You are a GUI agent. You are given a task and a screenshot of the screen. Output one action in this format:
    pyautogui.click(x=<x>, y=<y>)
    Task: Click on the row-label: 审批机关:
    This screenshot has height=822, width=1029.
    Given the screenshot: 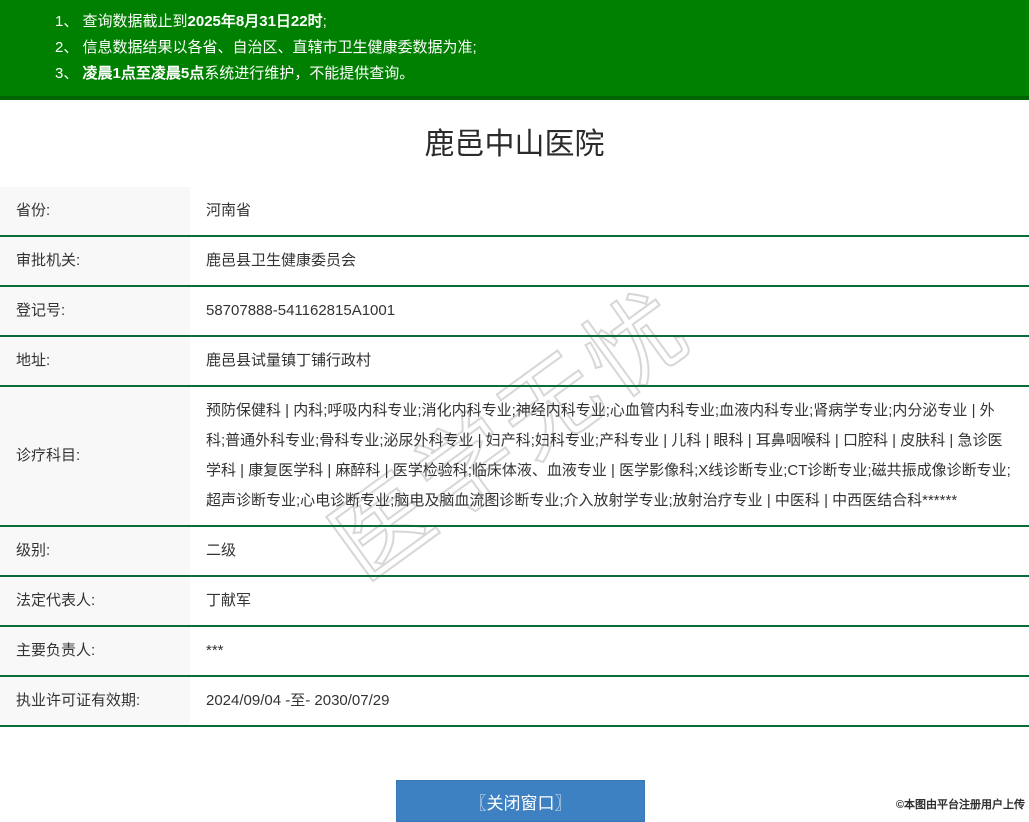 What is the action you would take?
    pyautogui.click(x=95, y=261)
    